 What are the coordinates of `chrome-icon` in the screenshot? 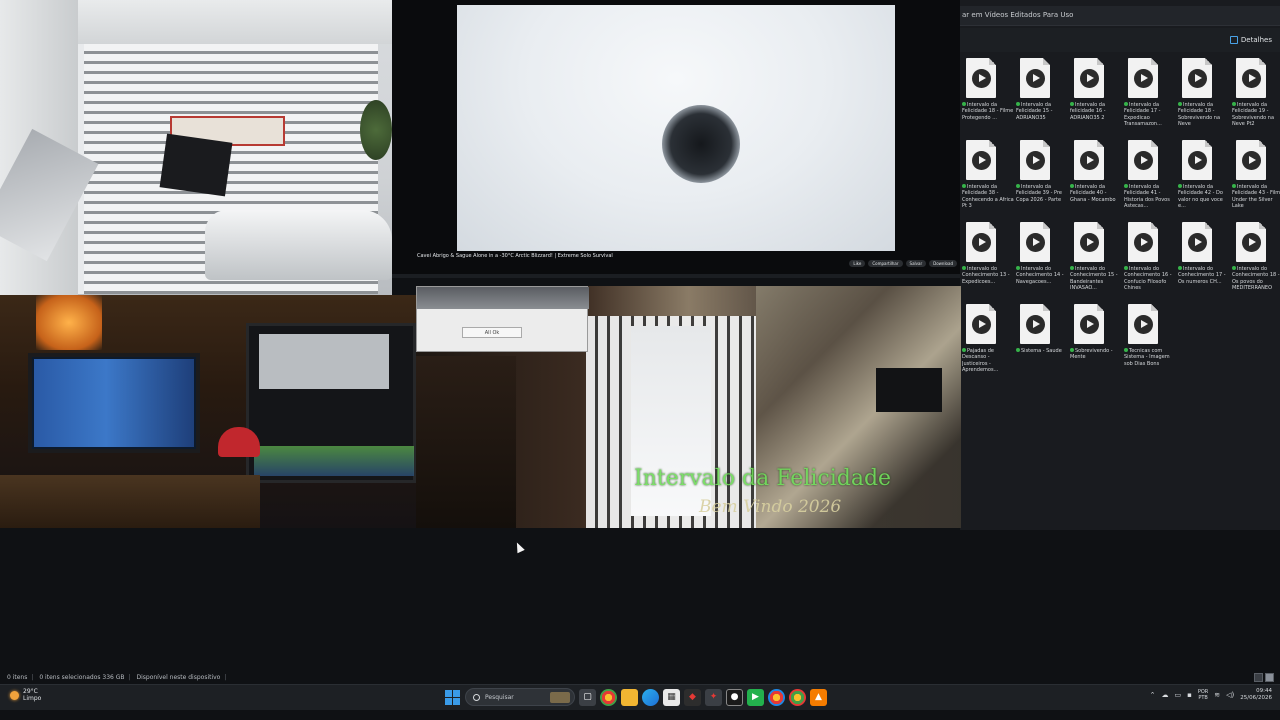 It's located at (608, 697).